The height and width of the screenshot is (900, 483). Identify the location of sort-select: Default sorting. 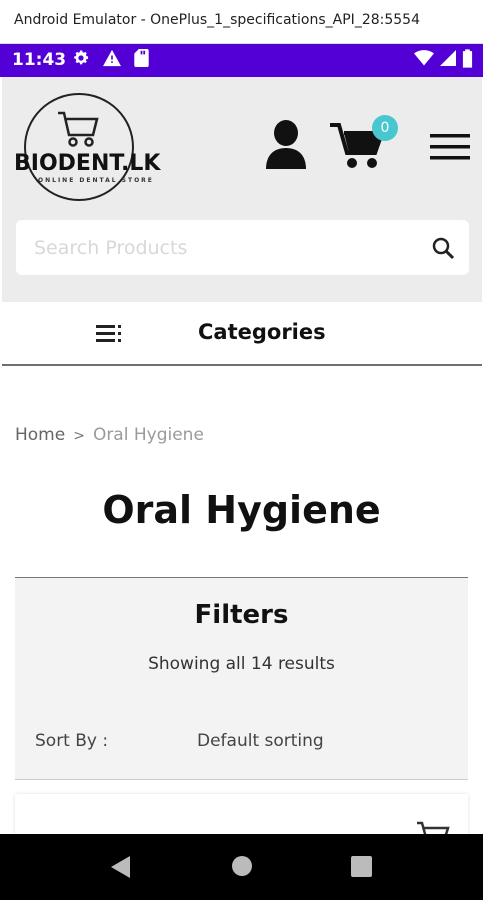
(260, 741).